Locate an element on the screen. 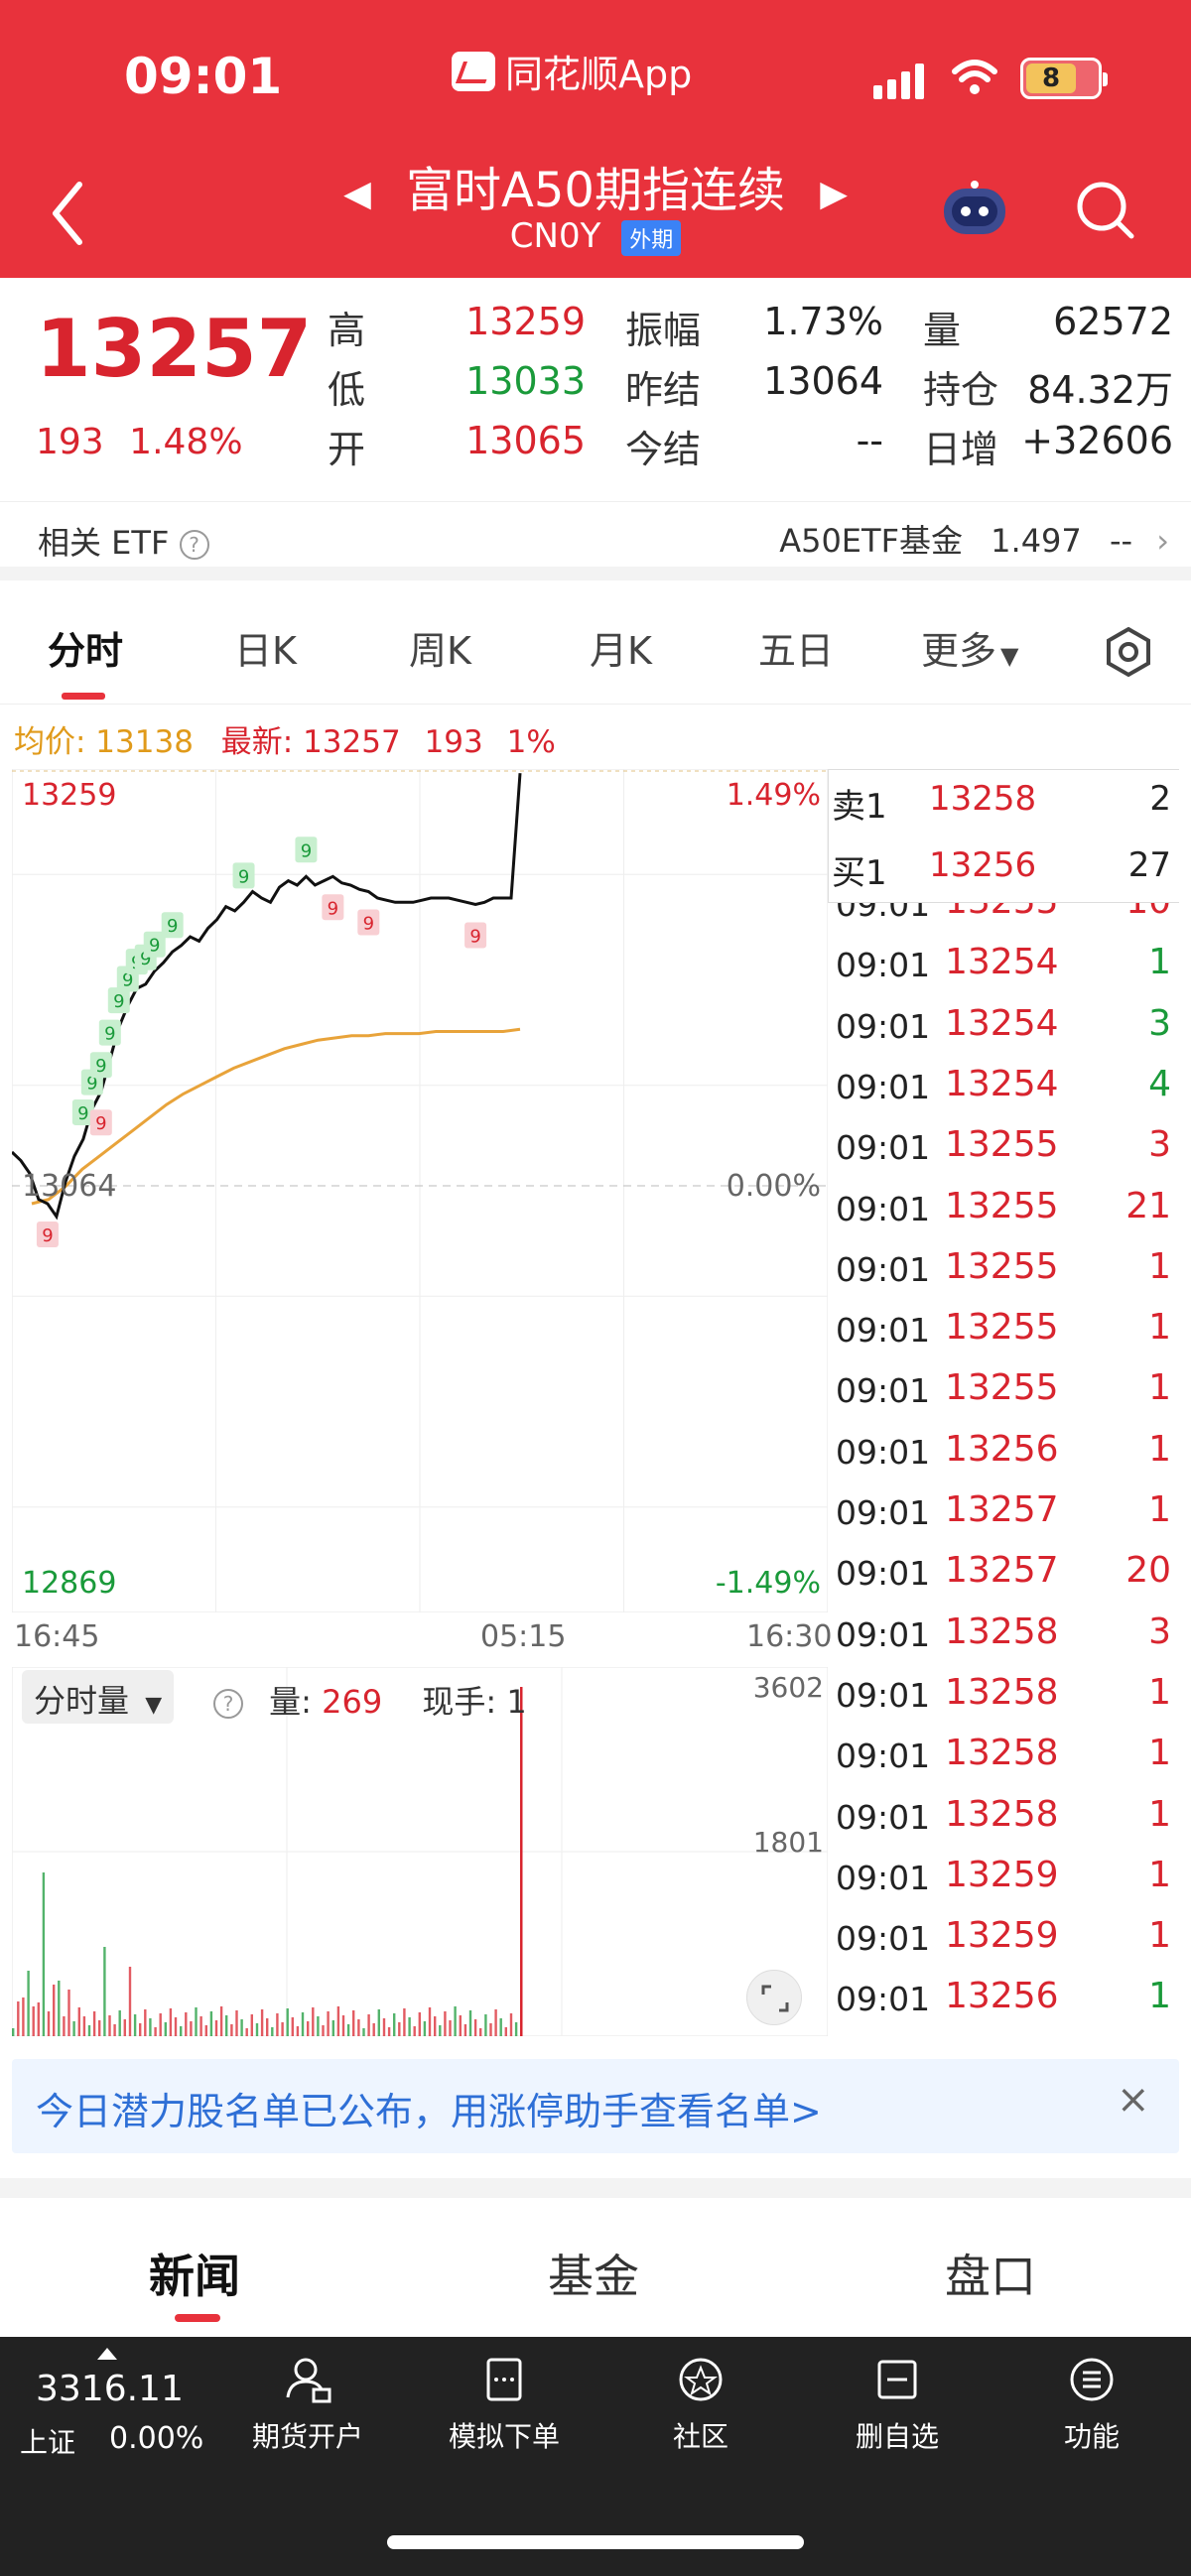 Image resolution: width=1191 pixels, height=2576 pixels. change-value: 193 is located at coordinates (70, 442).